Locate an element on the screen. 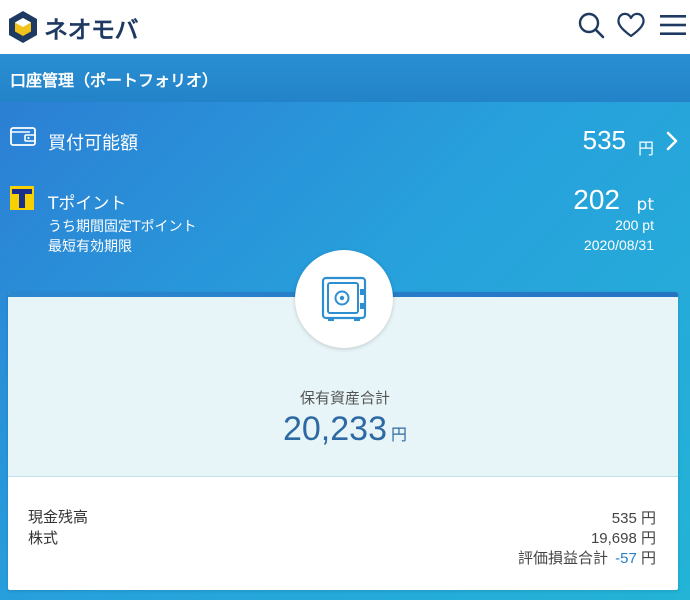  unrealized-pl-label: 評価損益合計 is located at coordinates (562, 558).